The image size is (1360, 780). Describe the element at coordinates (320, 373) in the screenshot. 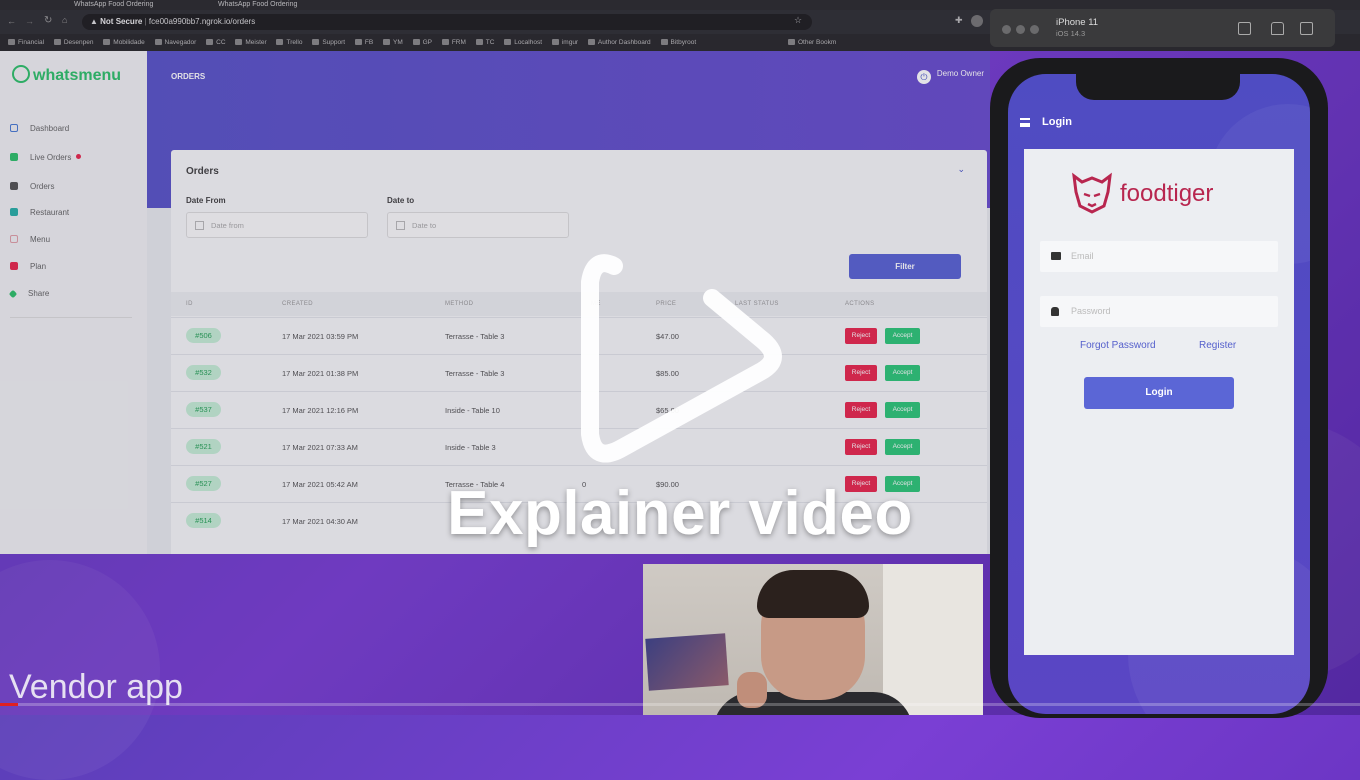

I see `order-created: 17 Mar 2021 01:38 PM` at that location.